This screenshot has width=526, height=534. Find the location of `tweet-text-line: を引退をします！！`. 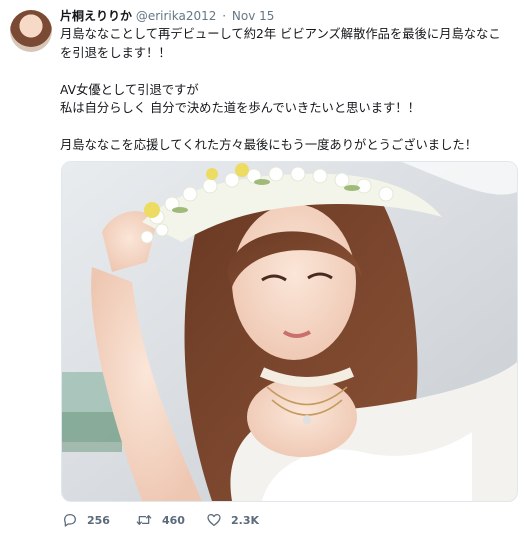

tweet-text-line: を引退をします！！ is located at coordinates (115, 52).